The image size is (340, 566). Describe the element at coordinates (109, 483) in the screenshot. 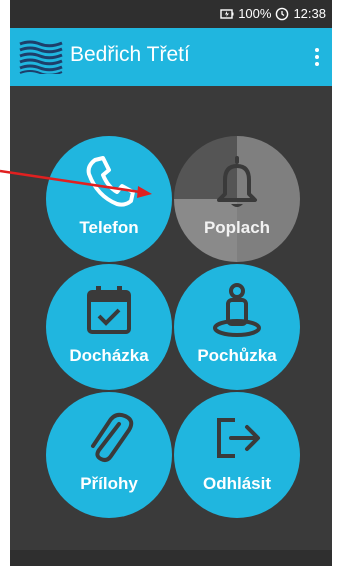

I see `prilohy-label: Přílohy` at that location.